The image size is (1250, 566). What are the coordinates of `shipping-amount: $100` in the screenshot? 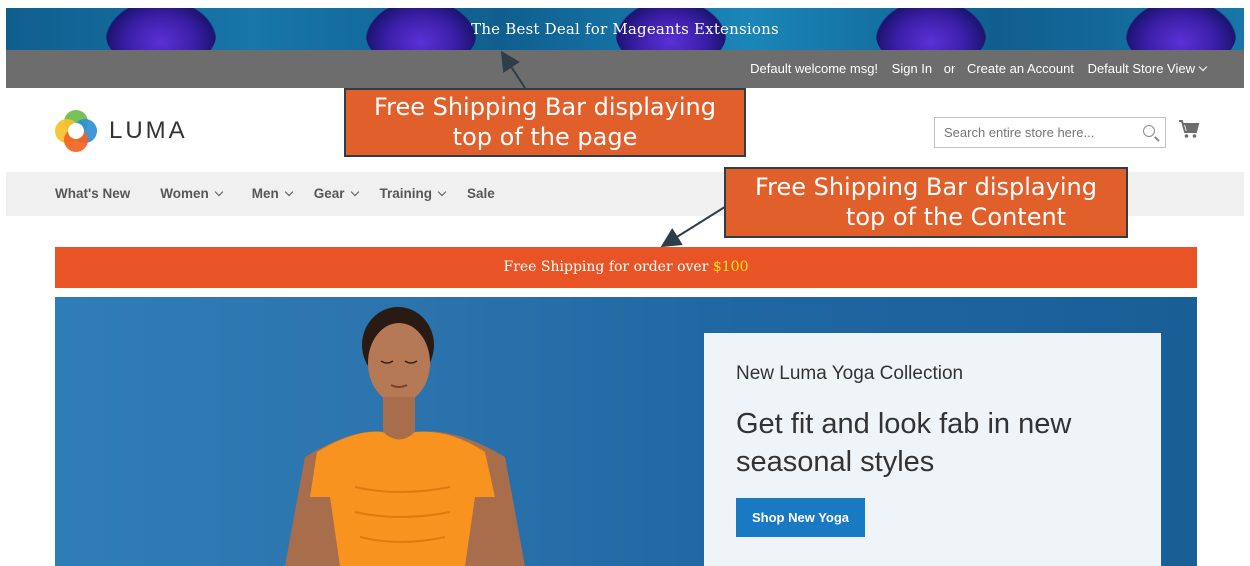 It's located at (730, 267).